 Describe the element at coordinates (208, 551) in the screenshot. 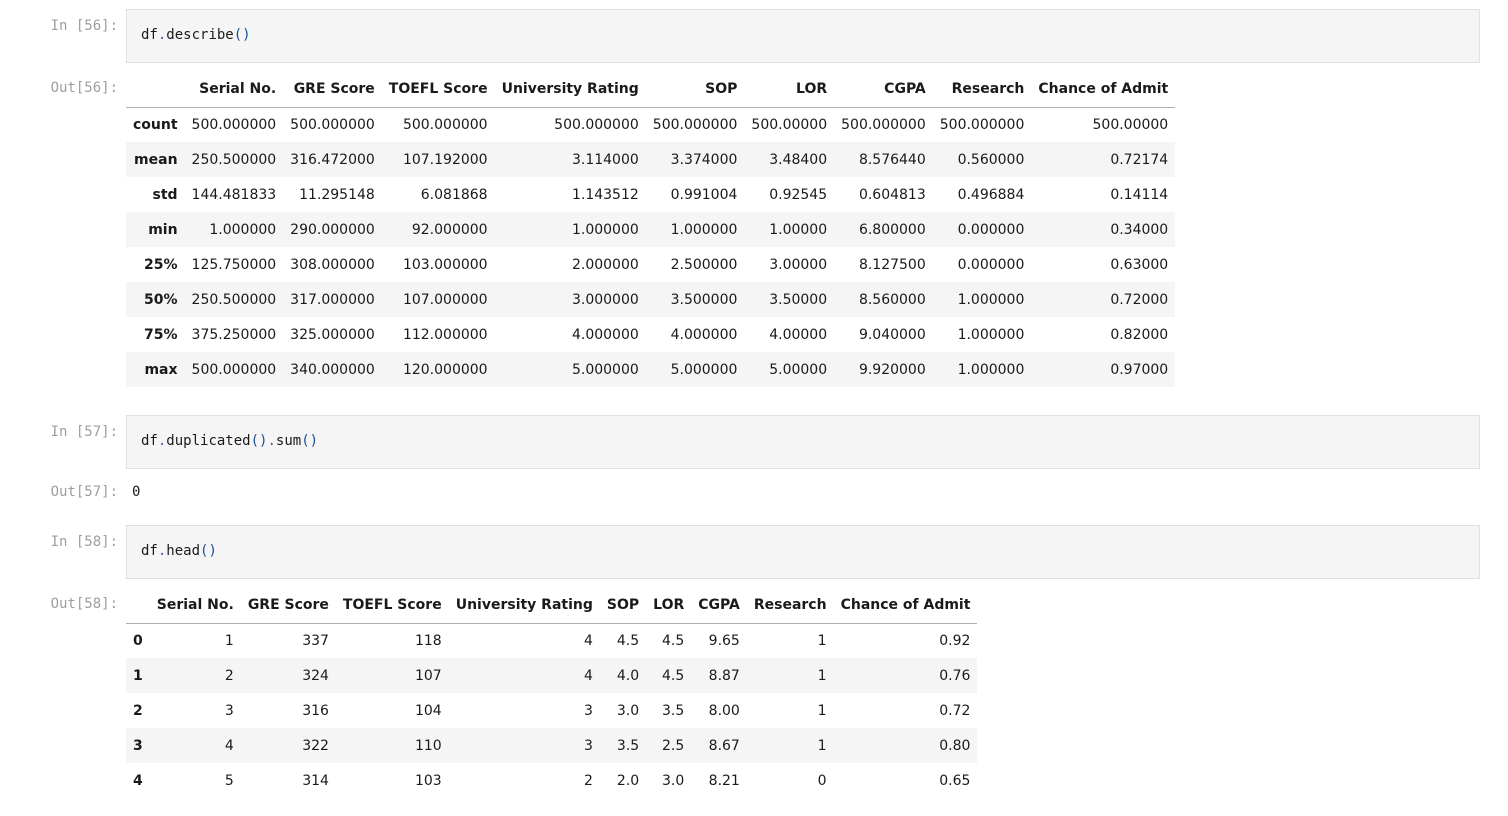

I see `code-token: ()` at that location.